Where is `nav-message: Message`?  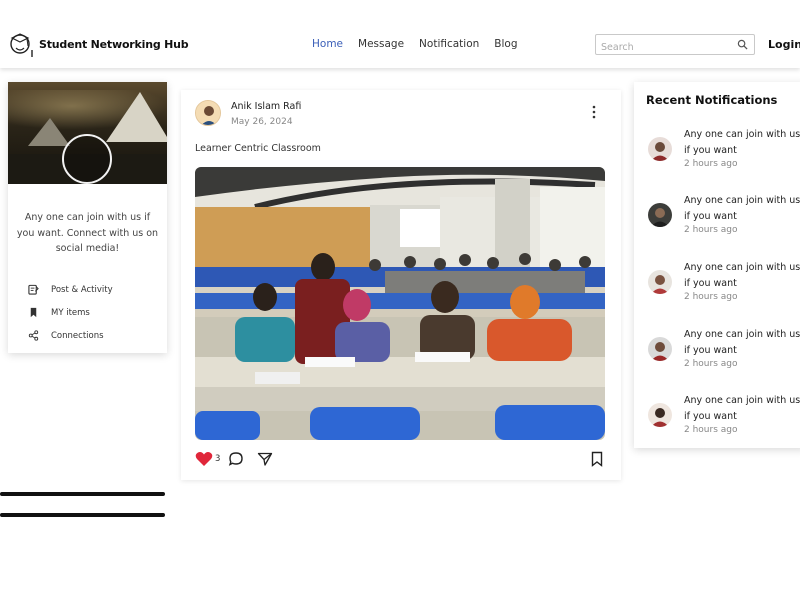 nav-message: Message is located at coordinates (381, 44).